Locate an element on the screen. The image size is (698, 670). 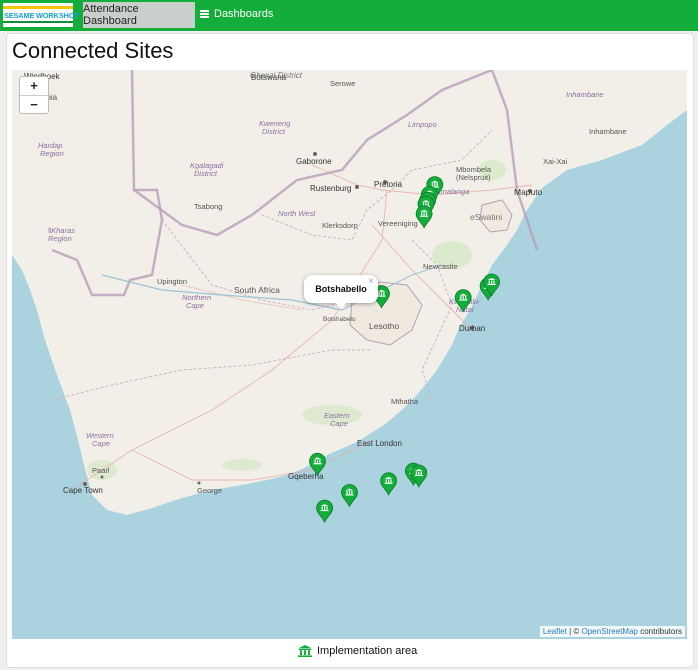
hamburger-icon is located at coordinates (204, 14).